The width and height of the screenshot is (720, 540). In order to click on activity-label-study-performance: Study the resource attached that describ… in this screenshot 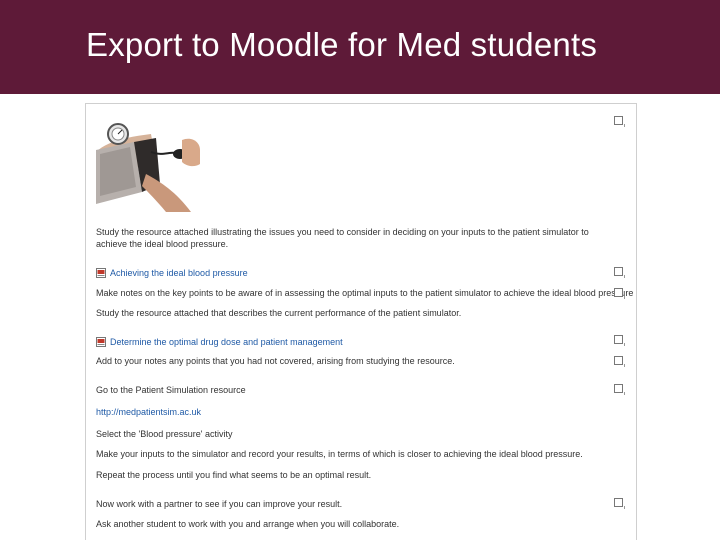, I will do `click(279, 313)`.